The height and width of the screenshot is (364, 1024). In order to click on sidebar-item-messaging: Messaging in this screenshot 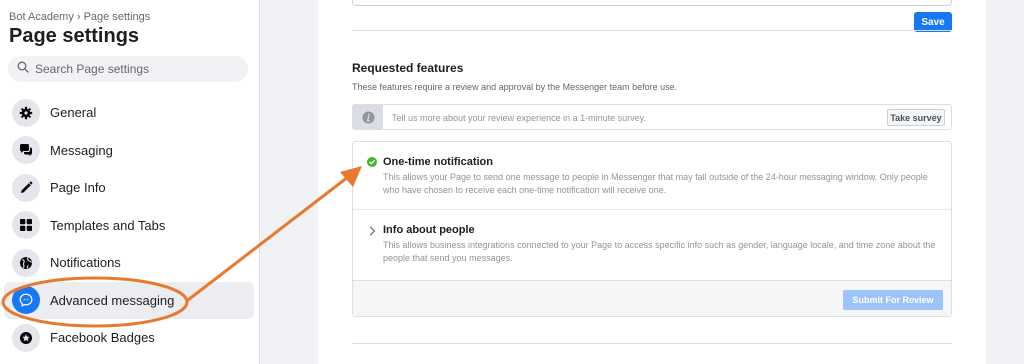, I will do `click(129, 151)`.